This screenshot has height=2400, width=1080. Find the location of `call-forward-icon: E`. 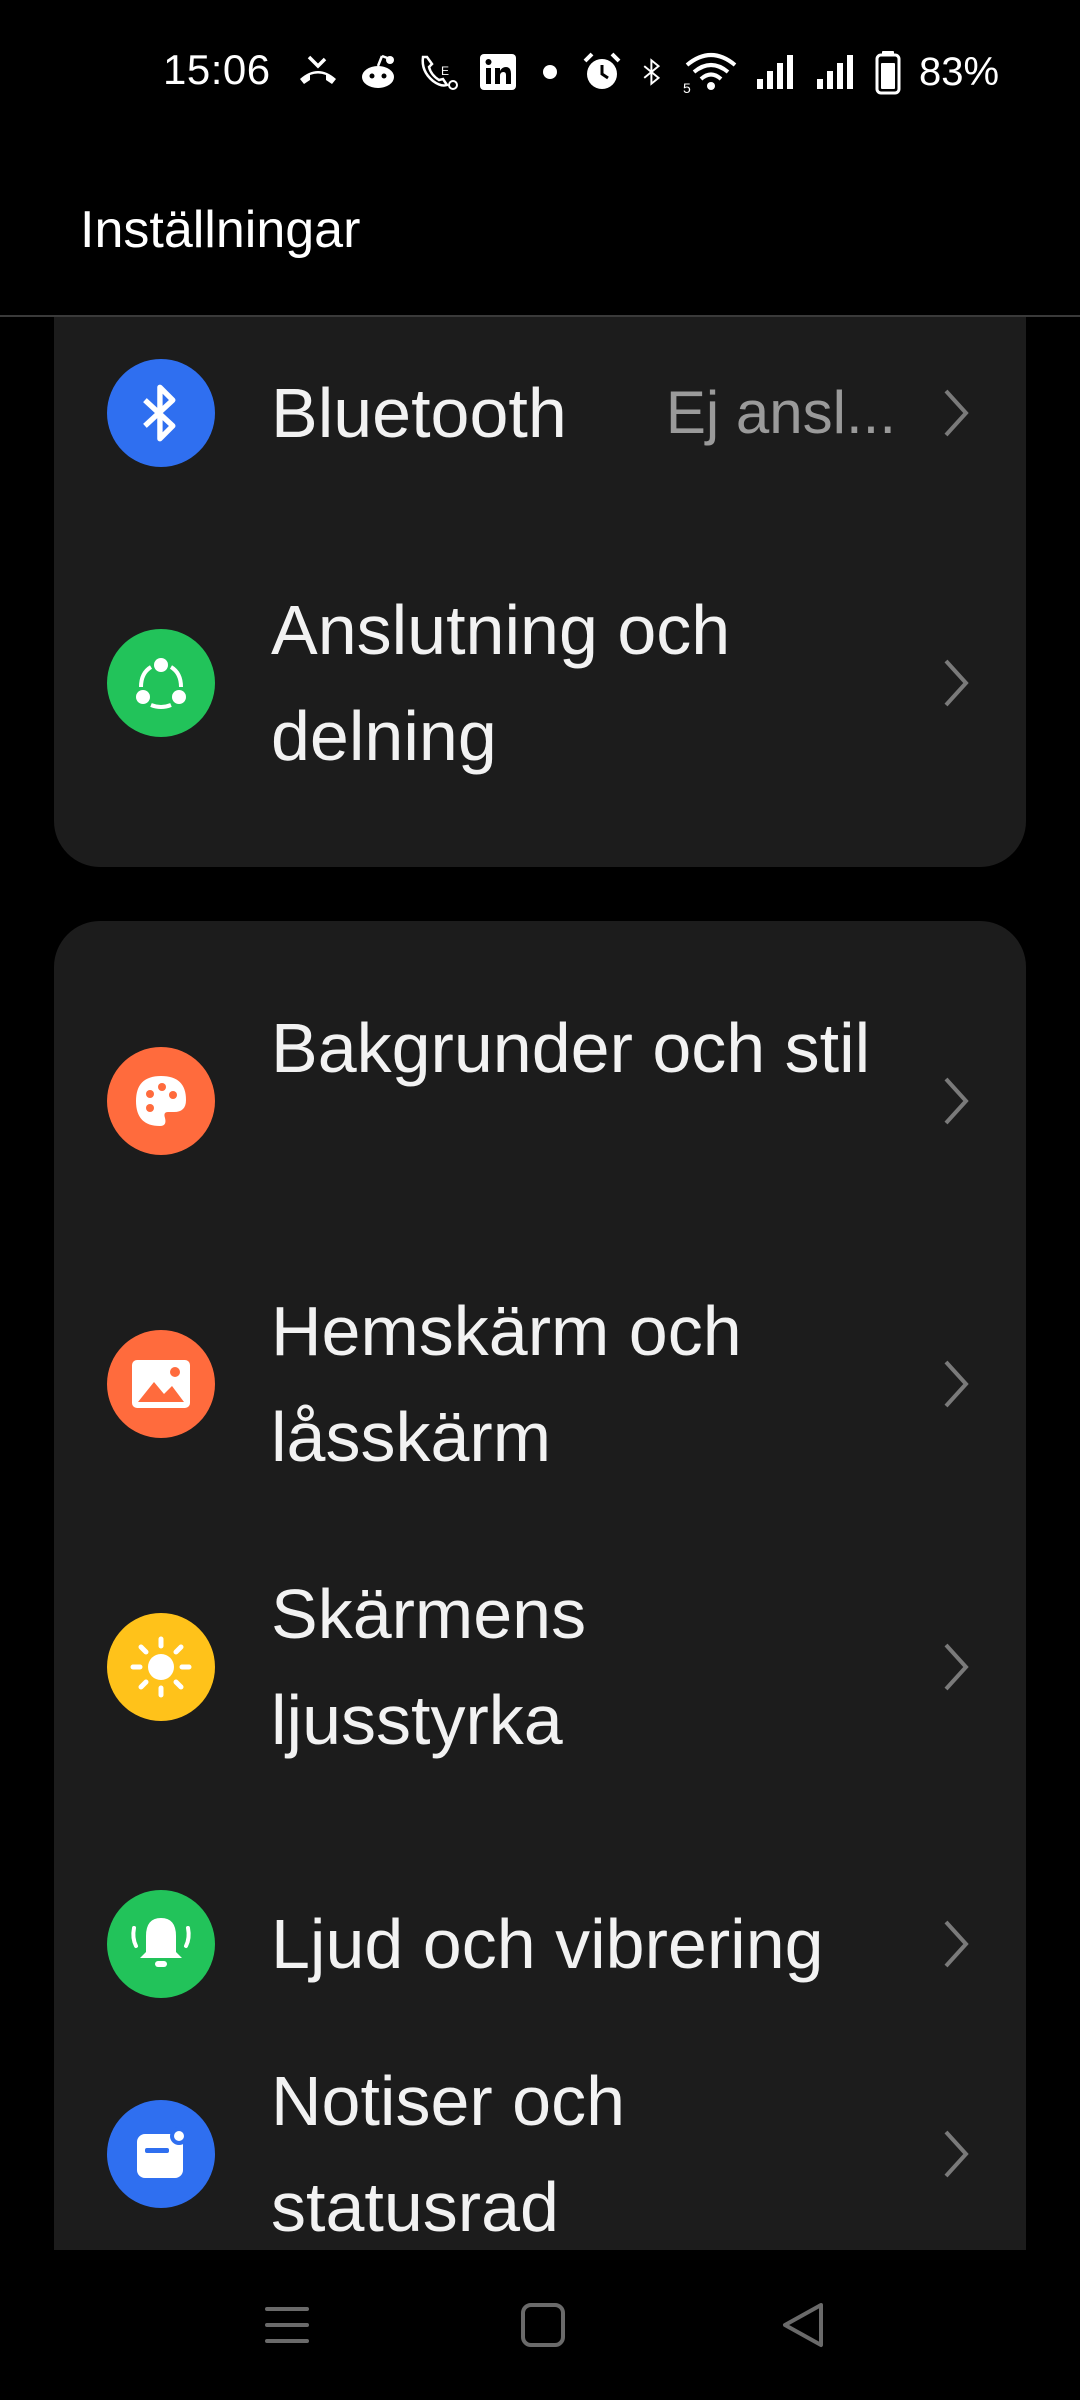

call-forward-icon: E is located at coordinates (439, 72).